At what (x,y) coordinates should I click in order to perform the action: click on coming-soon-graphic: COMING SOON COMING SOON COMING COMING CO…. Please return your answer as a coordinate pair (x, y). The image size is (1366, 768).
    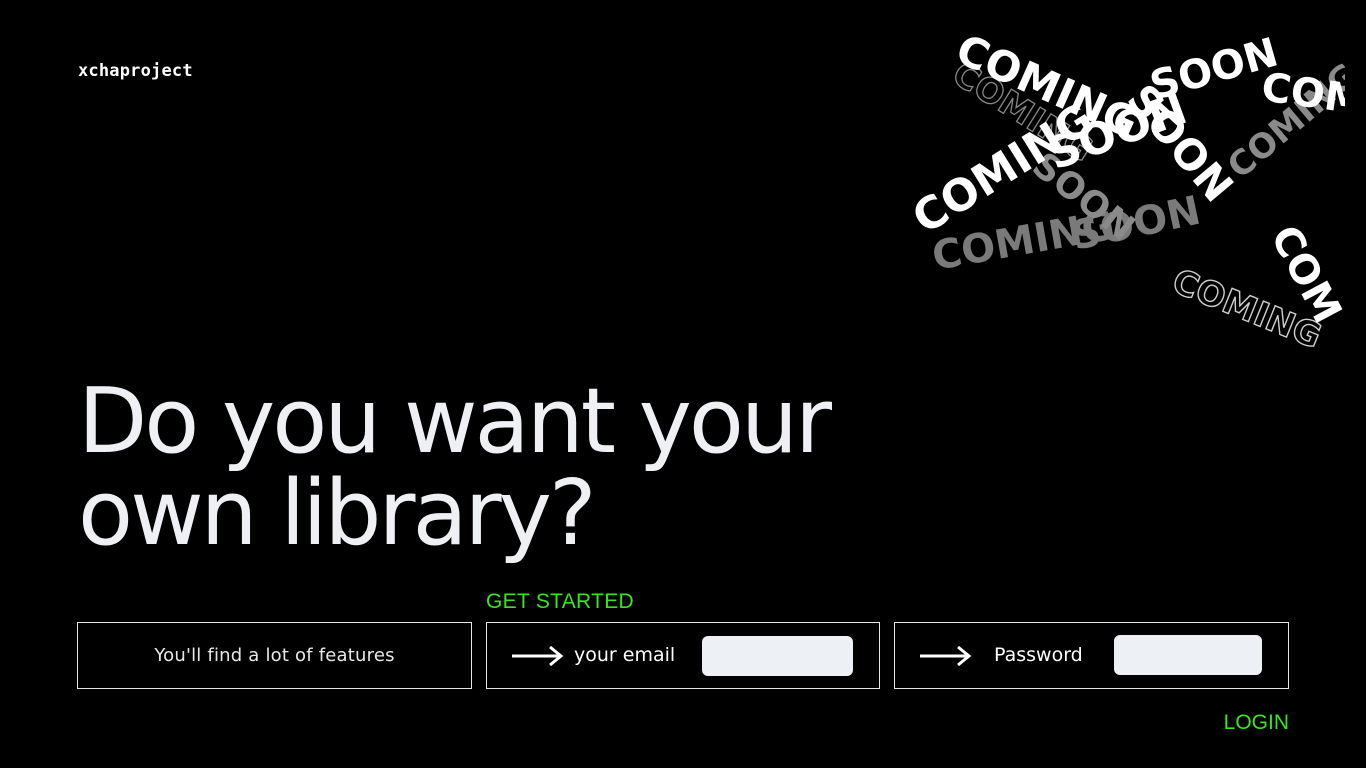
    Looking at the image, I should click on (1125, 187).